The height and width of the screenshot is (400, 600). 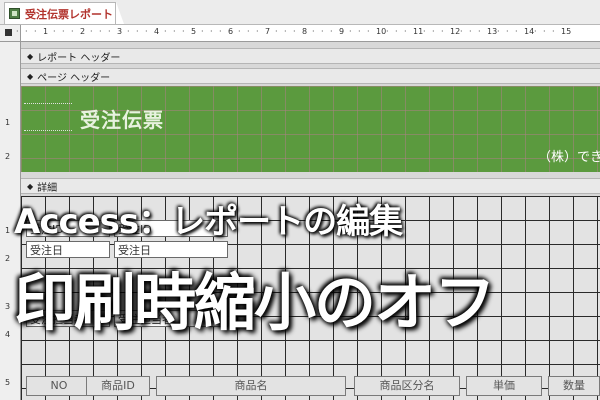 I want to click on tab-report: 受注伝票レポート, so click(x=60, y=13).